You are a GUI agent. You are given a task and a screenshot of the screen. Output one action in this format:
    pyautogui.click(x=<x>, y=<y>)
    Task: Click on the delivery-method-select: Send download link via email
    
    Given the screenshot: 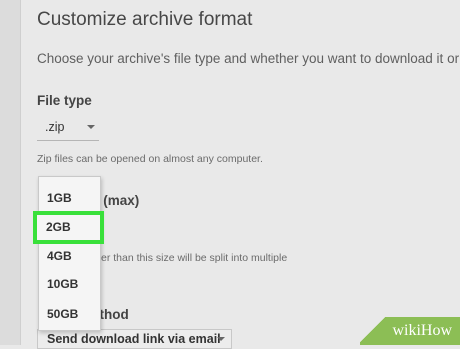 What is the action you would take?
    pyautogui.click(x=134, y=339)
    